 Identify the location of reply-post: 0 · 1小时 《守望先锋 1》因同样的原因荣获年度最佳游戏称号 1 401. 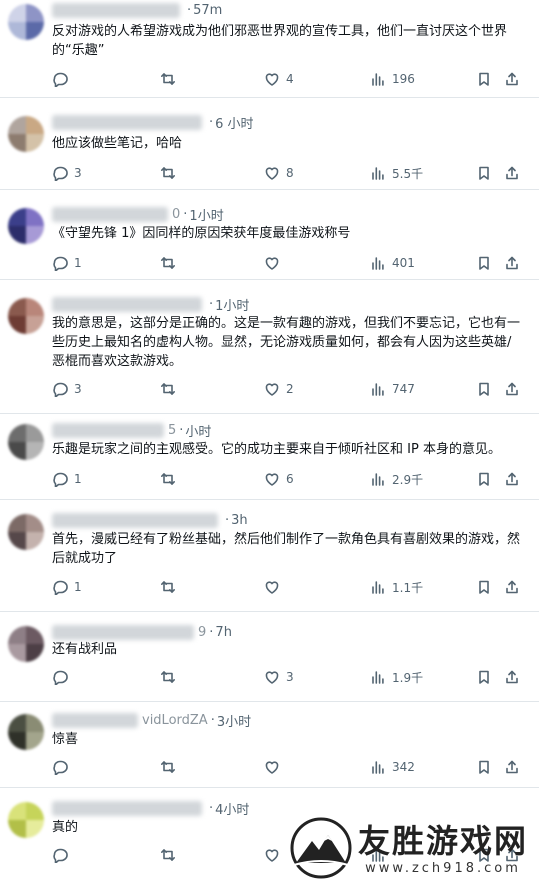
(269, 235).